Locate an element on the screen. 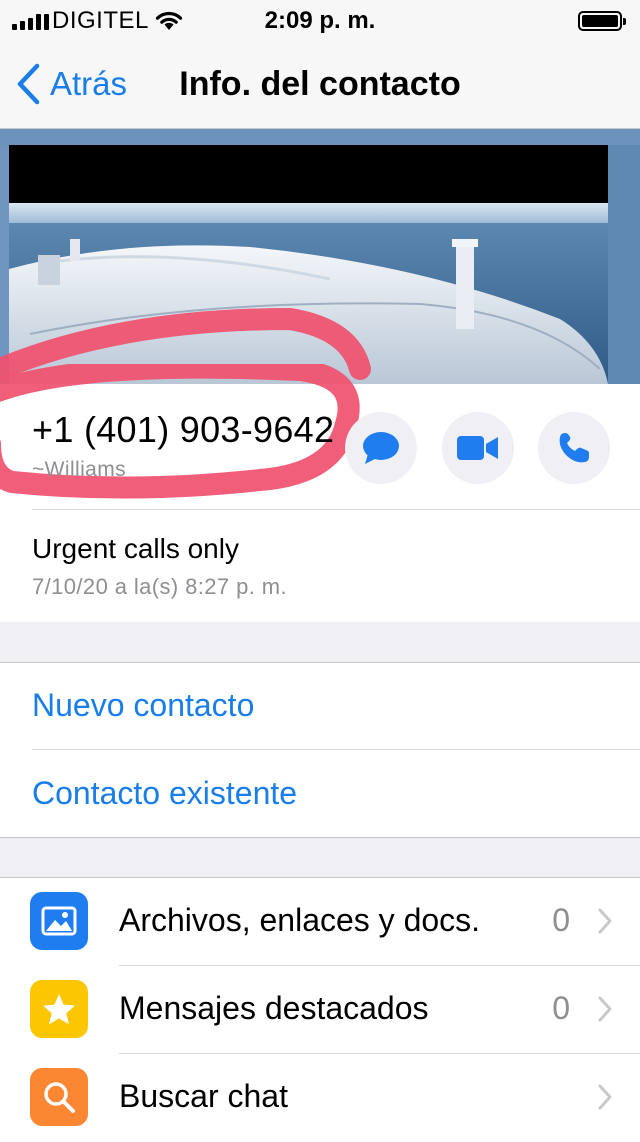 The image size is (640, 1142). starred-count: 0 is located at coordinates (561, 1008).